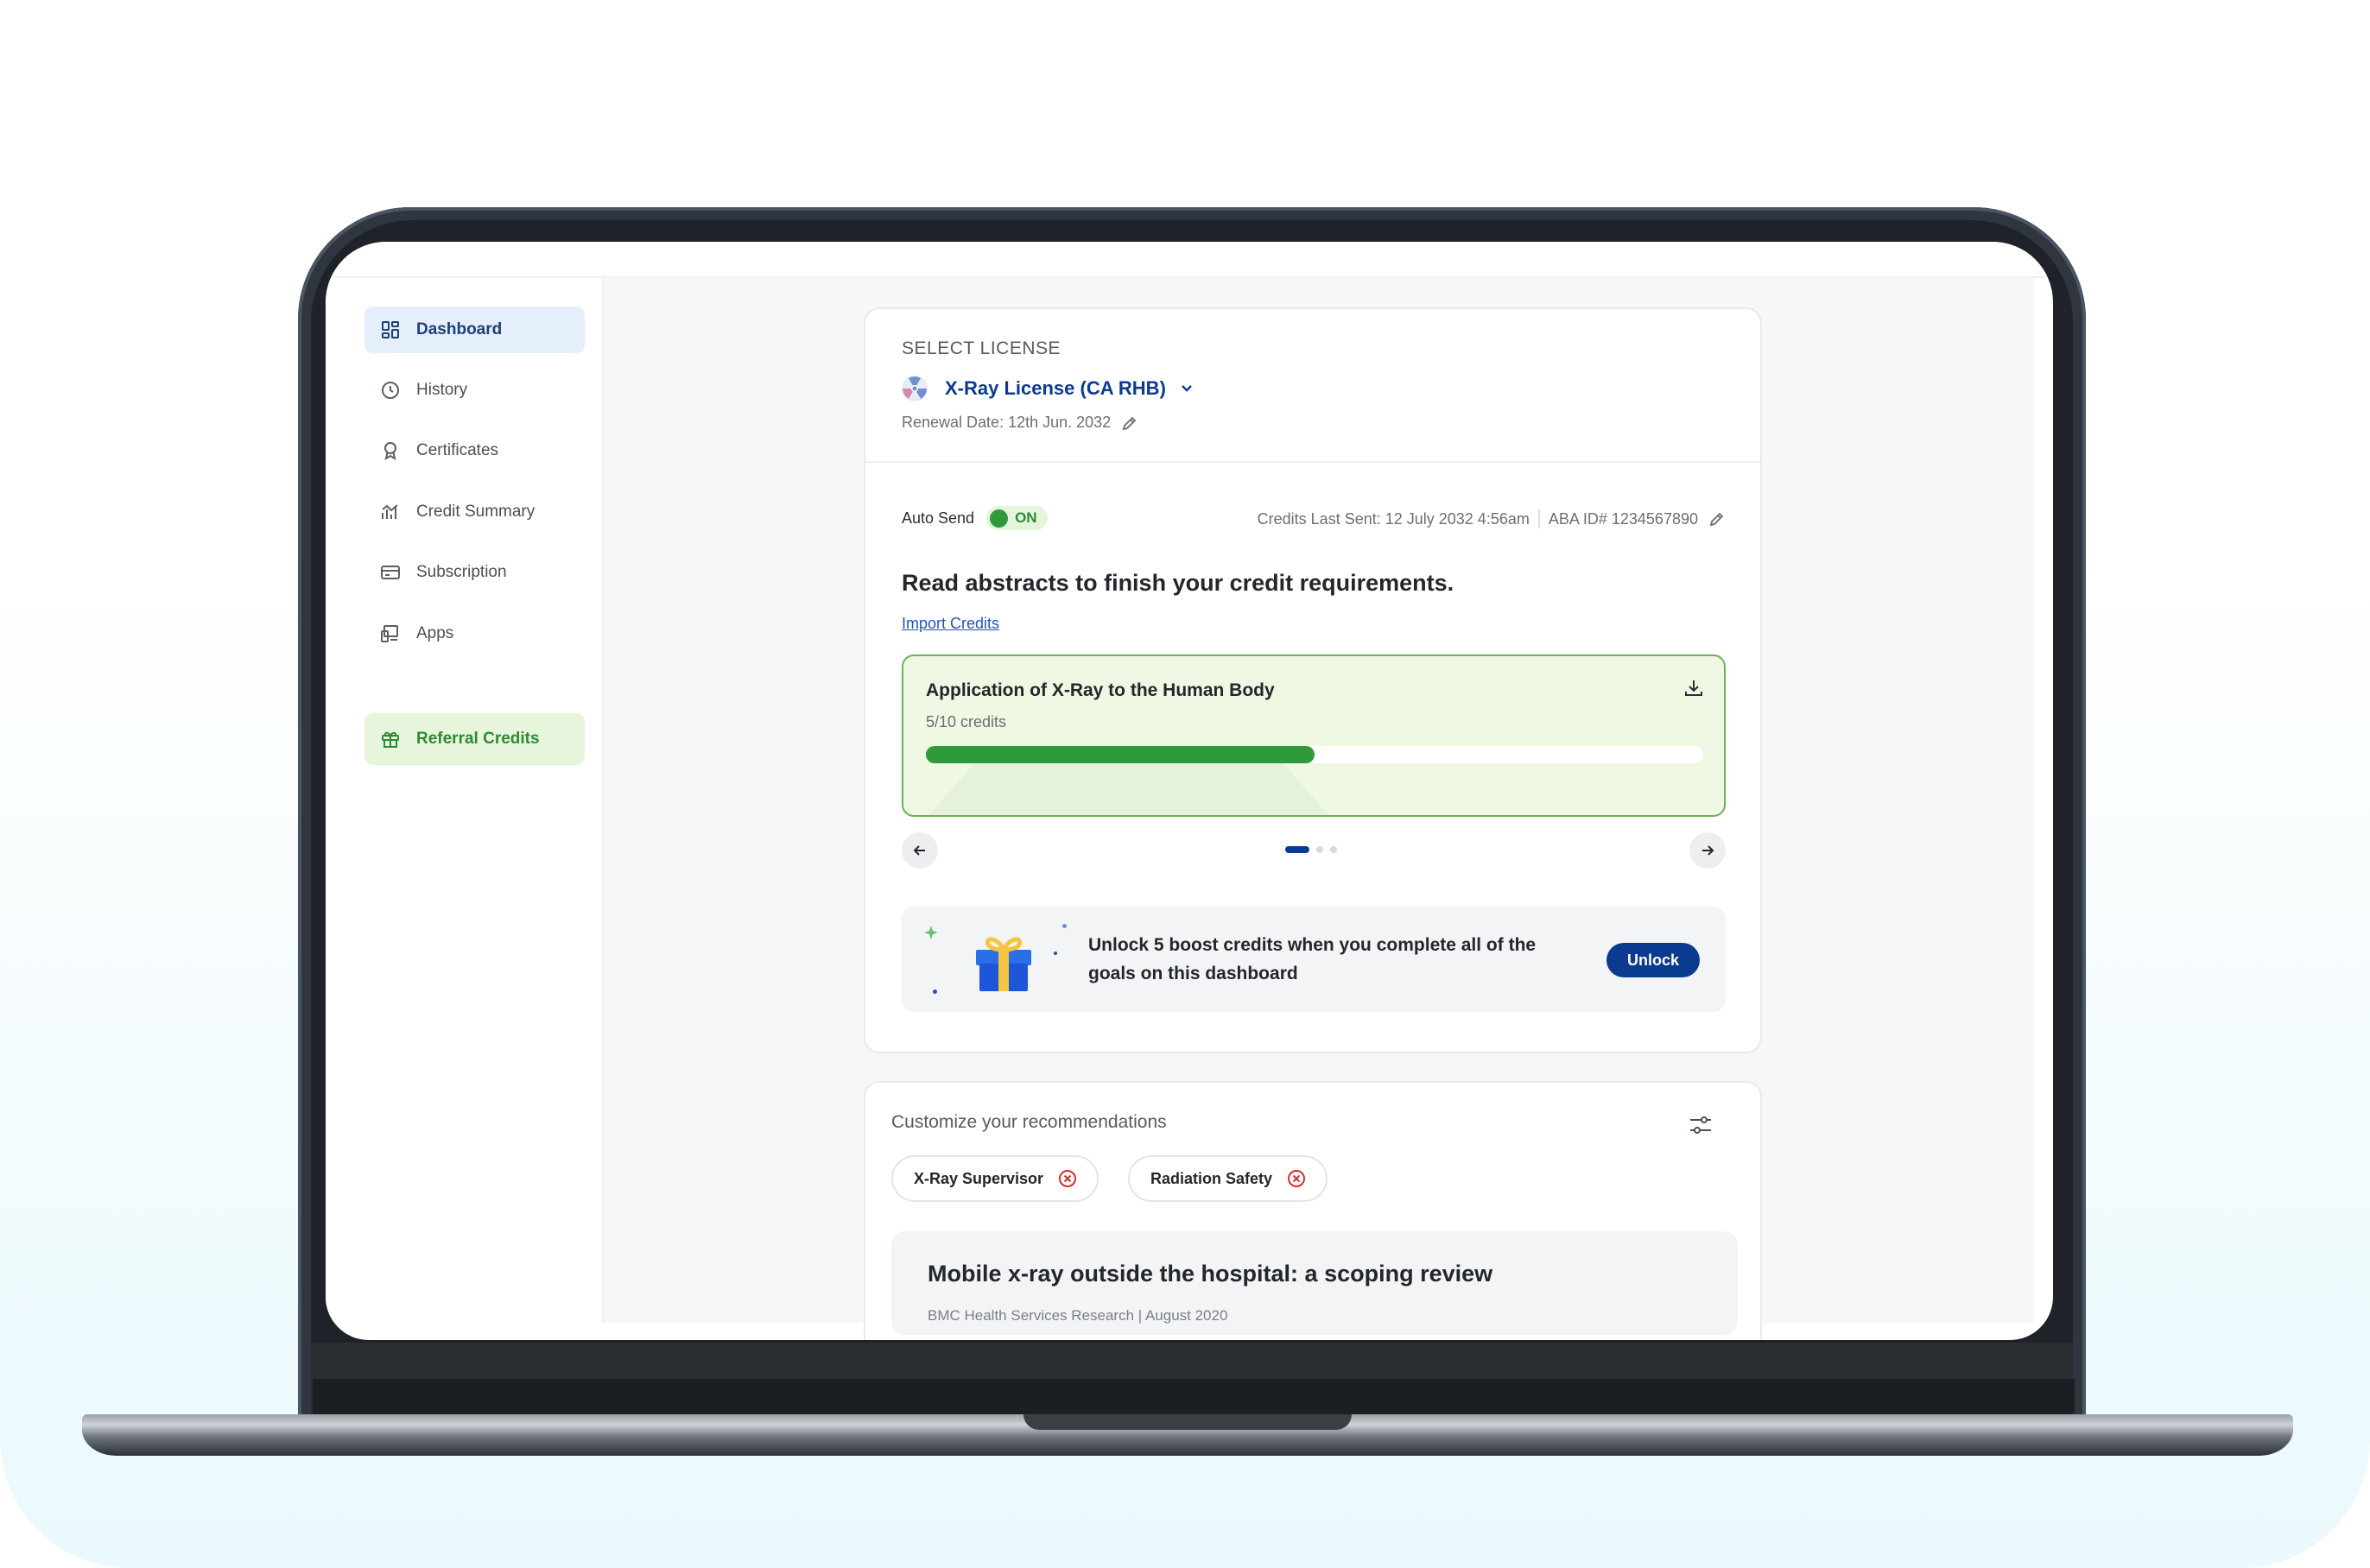 This screenshot has height=1568, width=2370. Describe the element at coordinates (1393, 518) in the screenshot. I see `credits-last-sent: Credits Last Sent: 12 July 2032 4:56am` at that location.